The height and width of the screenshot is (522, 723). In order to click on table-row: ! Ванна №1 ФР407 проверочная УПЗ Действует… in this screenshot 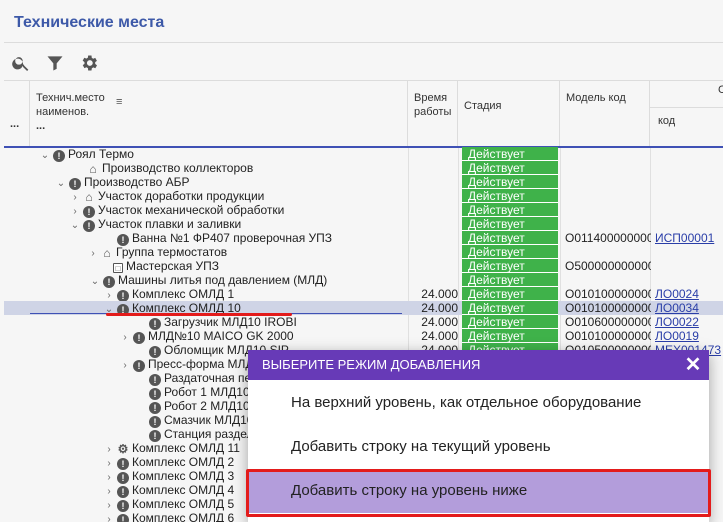, I will do `click(363, 238)`.